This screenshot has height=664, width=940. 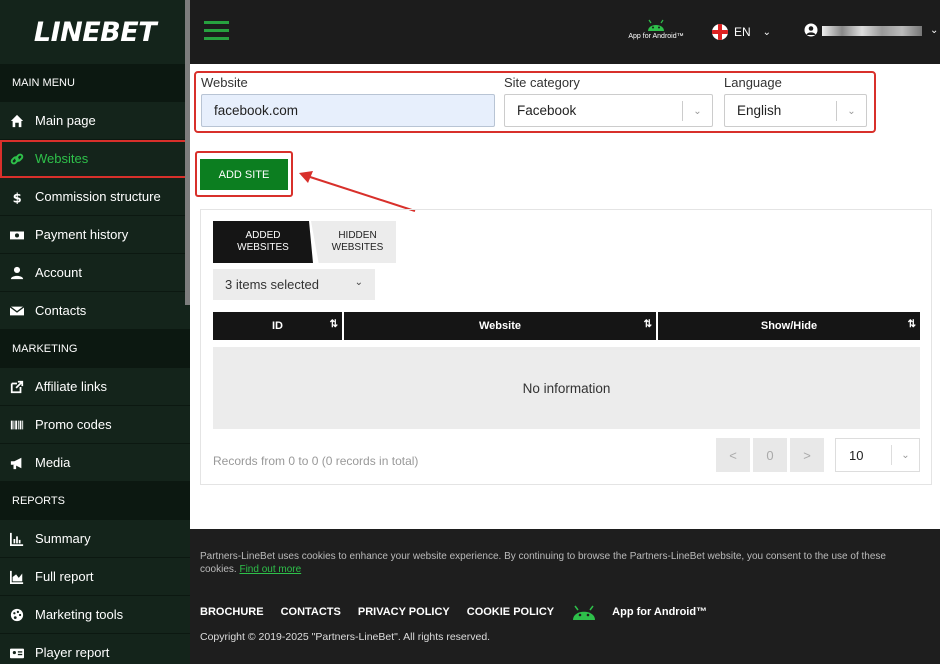 What do you see at coordinates (17, 614) in the screenshot?
I see `palette-icon` at bounding box center [17, 614].